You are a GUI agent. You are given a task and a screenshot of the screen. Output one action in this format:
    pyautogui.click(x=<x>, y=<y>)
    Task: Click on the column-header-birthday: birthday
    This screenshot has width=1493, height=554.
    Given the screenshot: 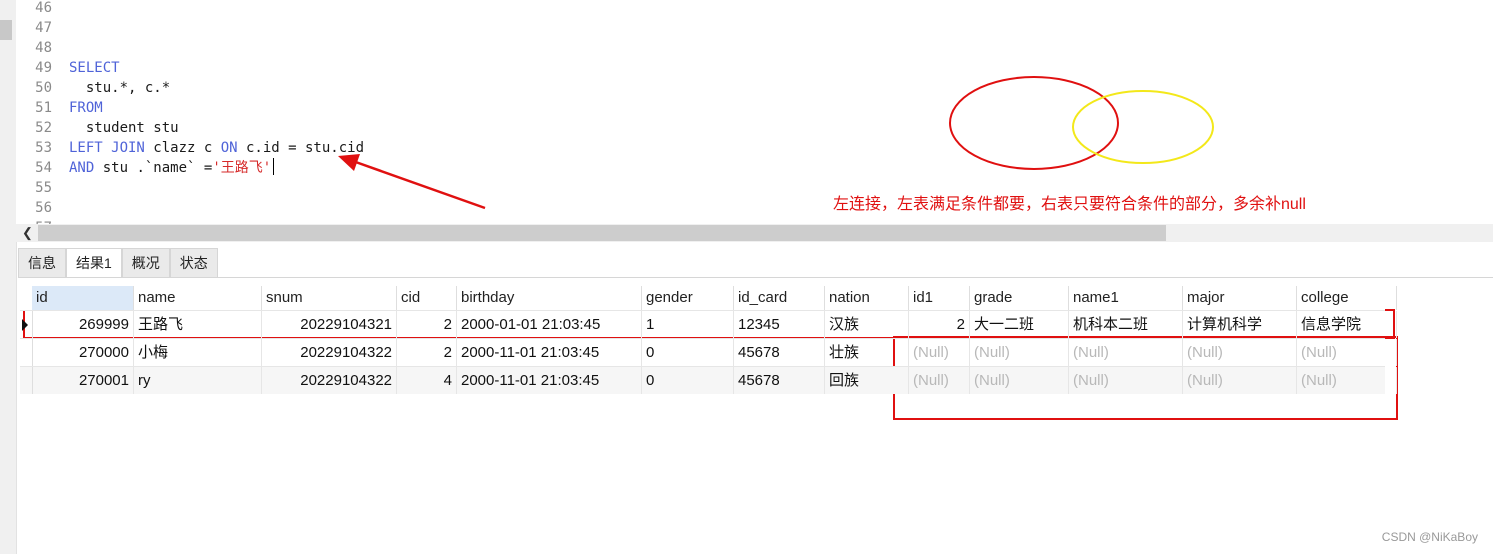 What is the action you would take?
    pyautogui.click(x=549, y=298)
    